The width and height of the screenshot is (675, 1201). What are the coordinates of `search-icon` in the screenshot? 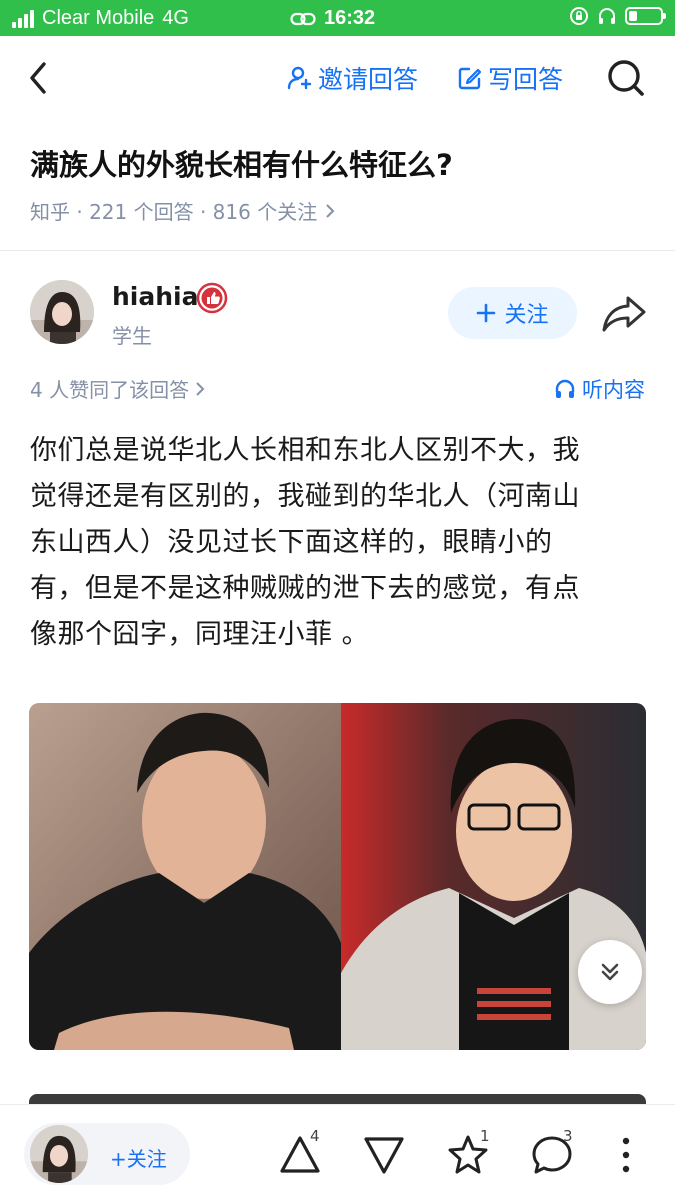 It's located at (626, 78).